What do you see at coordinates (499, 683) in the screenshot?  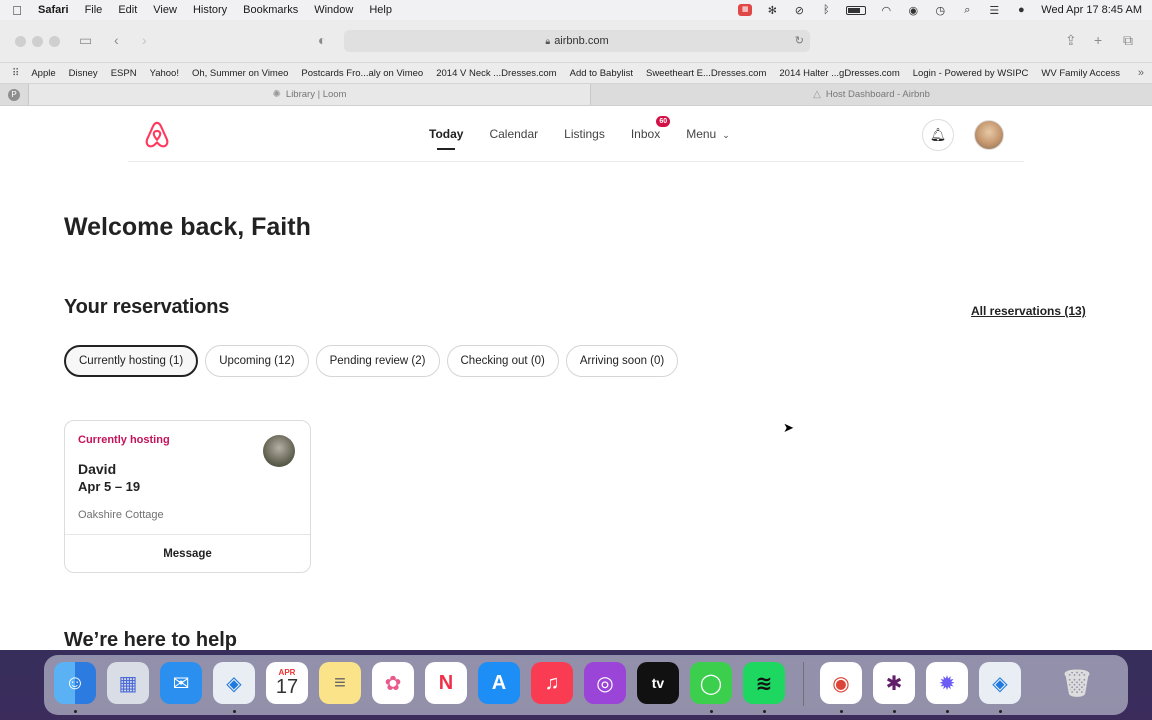 I see `app-store-icon: A` at bounding box center [499, 683].